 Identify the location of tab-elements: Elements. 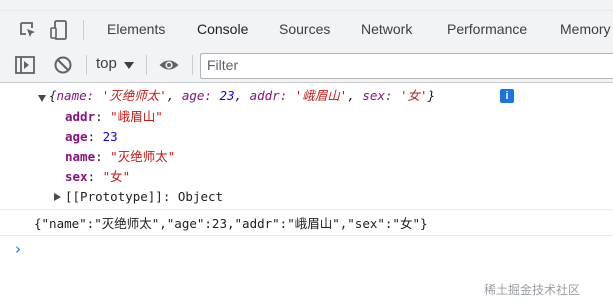
(136, 29).